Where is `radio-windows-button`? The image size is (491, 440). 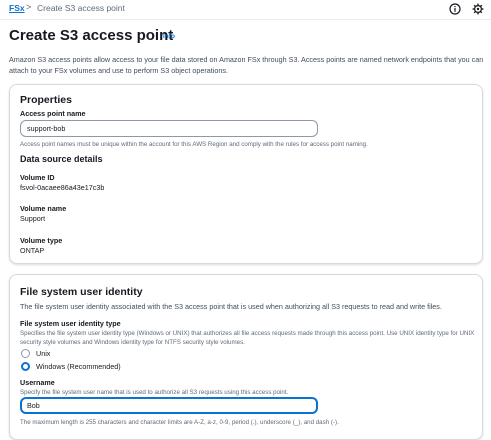 radio-windows-button is located at coordinates (25, 366).